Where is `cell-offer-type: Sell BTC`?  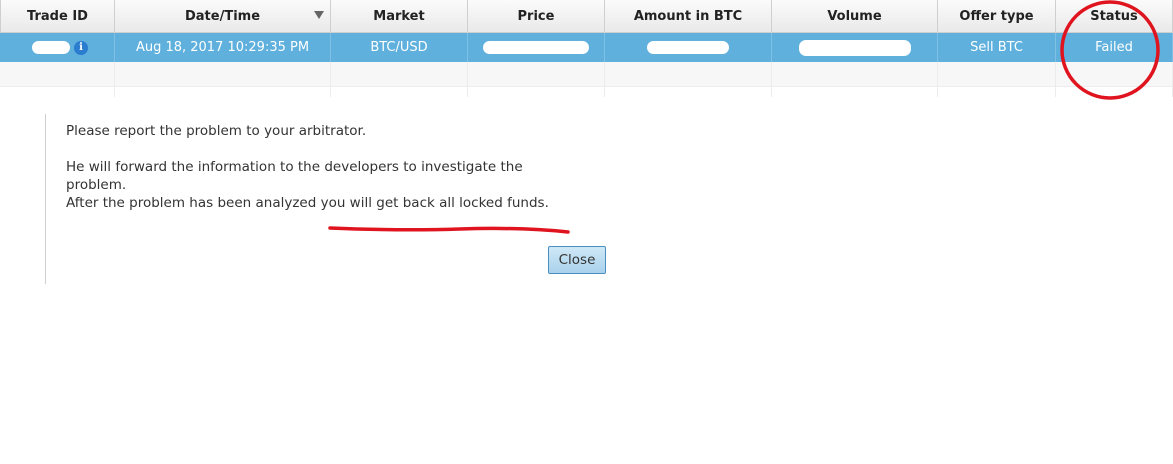
cell-offer-type: Sell BTC is located at coordinates (997, 47).